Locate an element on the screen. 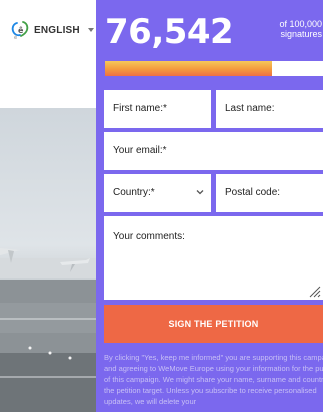 This screenshot has width=323, height=412. comments-textarea: Your comments: is located at coordinates (213, 258).